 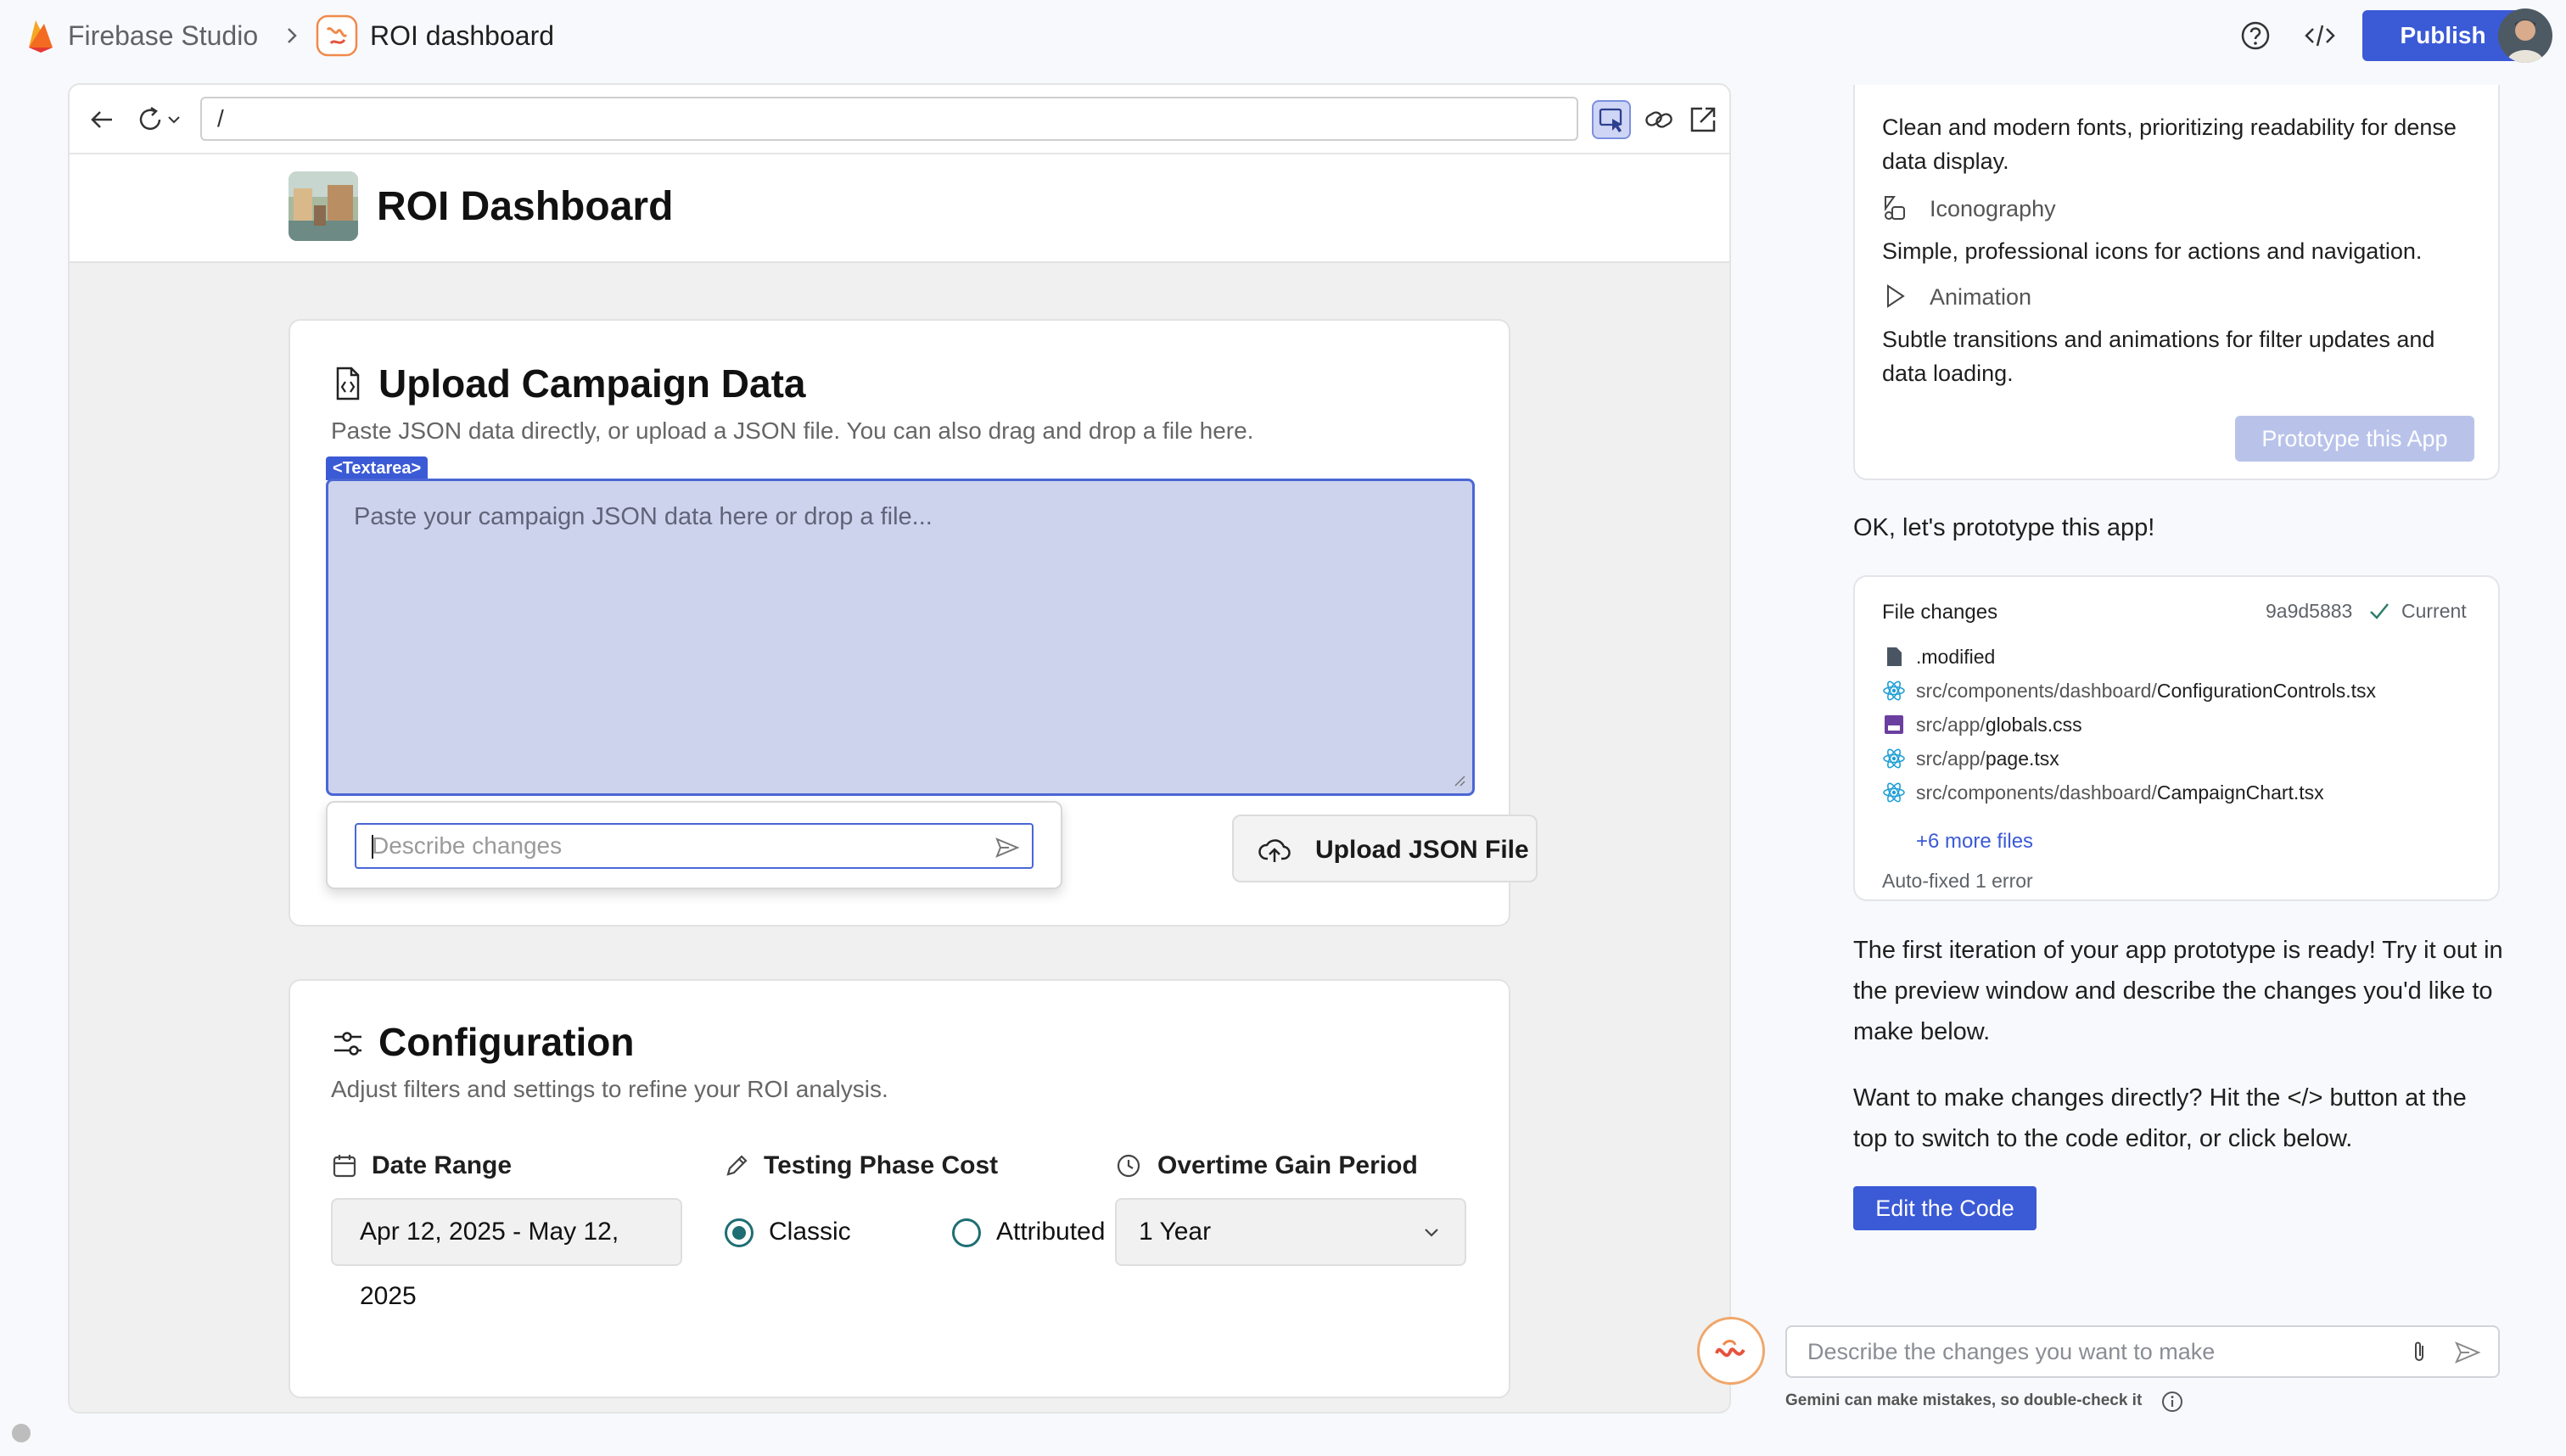 What do you see at coordinates (2379, 611) in the screenshot?
I see `check-icon` at bounding box center [2379, 611].